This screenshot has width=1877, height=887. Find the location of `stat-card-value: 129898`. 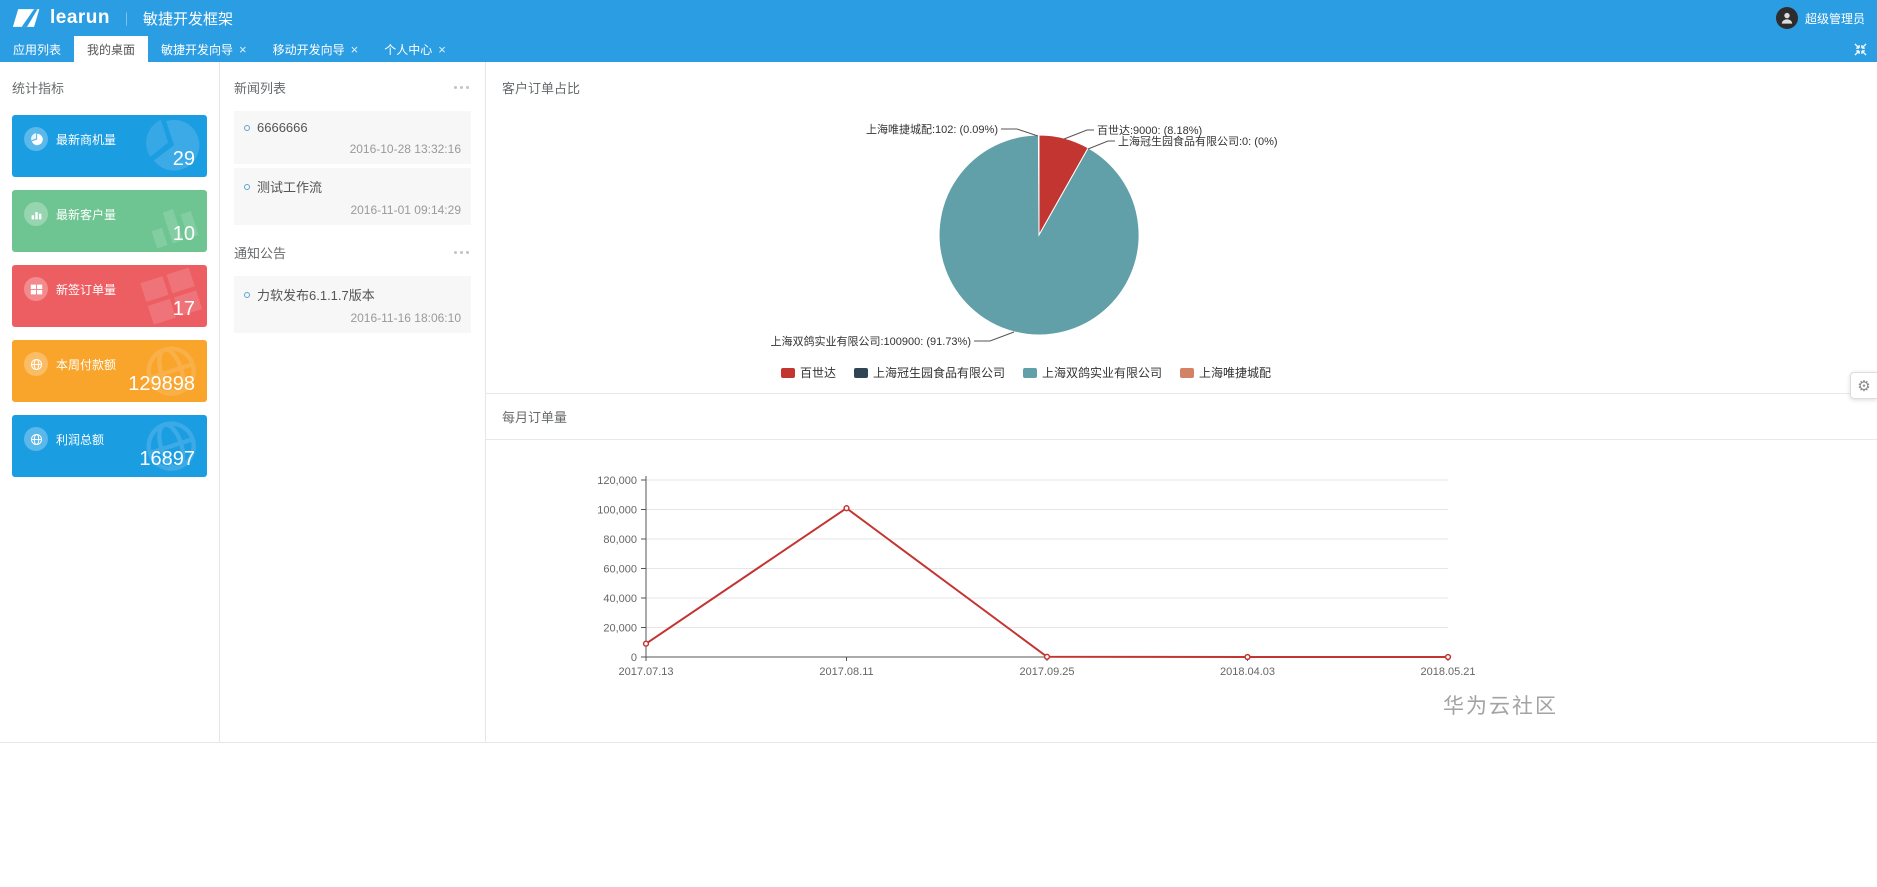

stat-card-value: 129898 is located at coordinates (161, 384).